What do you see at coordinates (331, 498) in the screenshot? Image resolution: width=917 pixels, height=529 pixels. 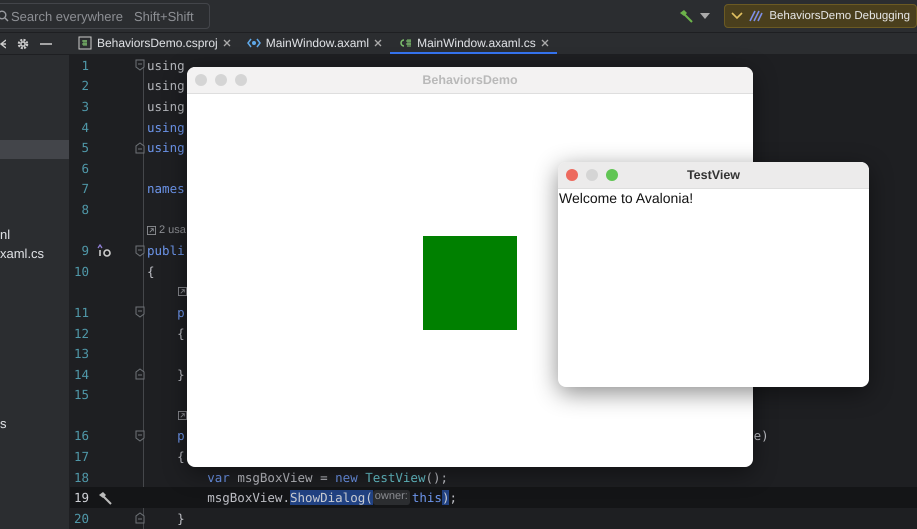 I see `selected-code: ShowDialog(` at bounding box center [331, 498].